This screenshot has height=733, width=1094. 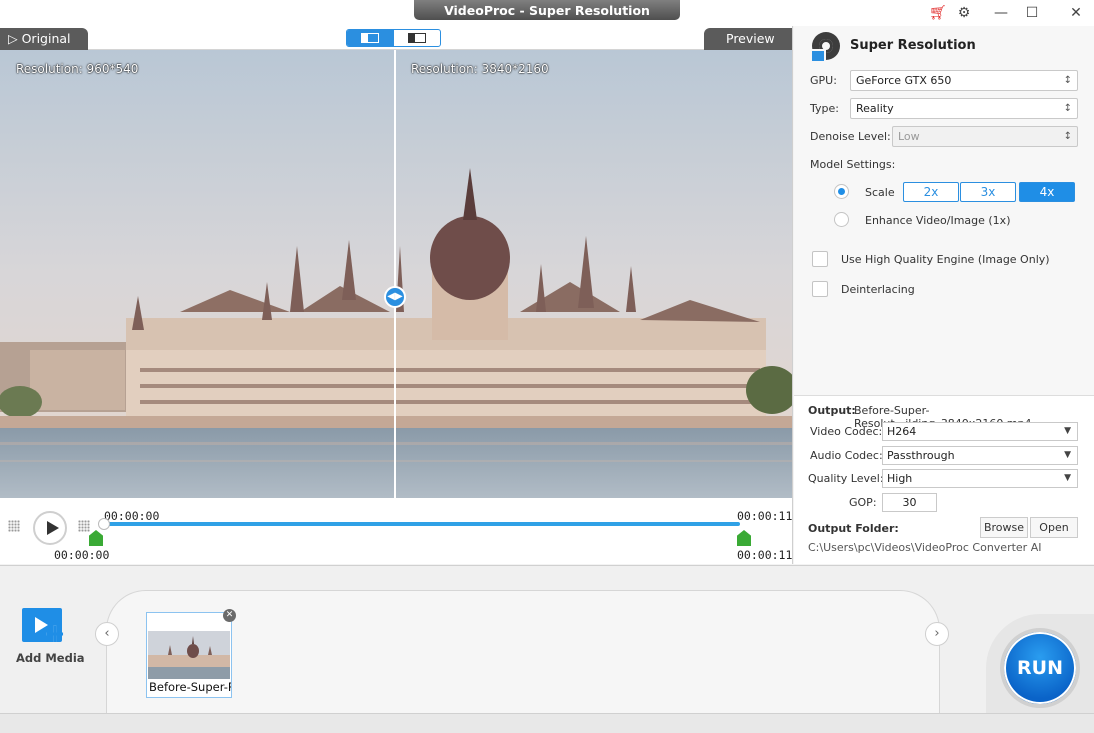 I want to click on window-title: VideoProc - Super Resolution, so click(x=547, y=10).